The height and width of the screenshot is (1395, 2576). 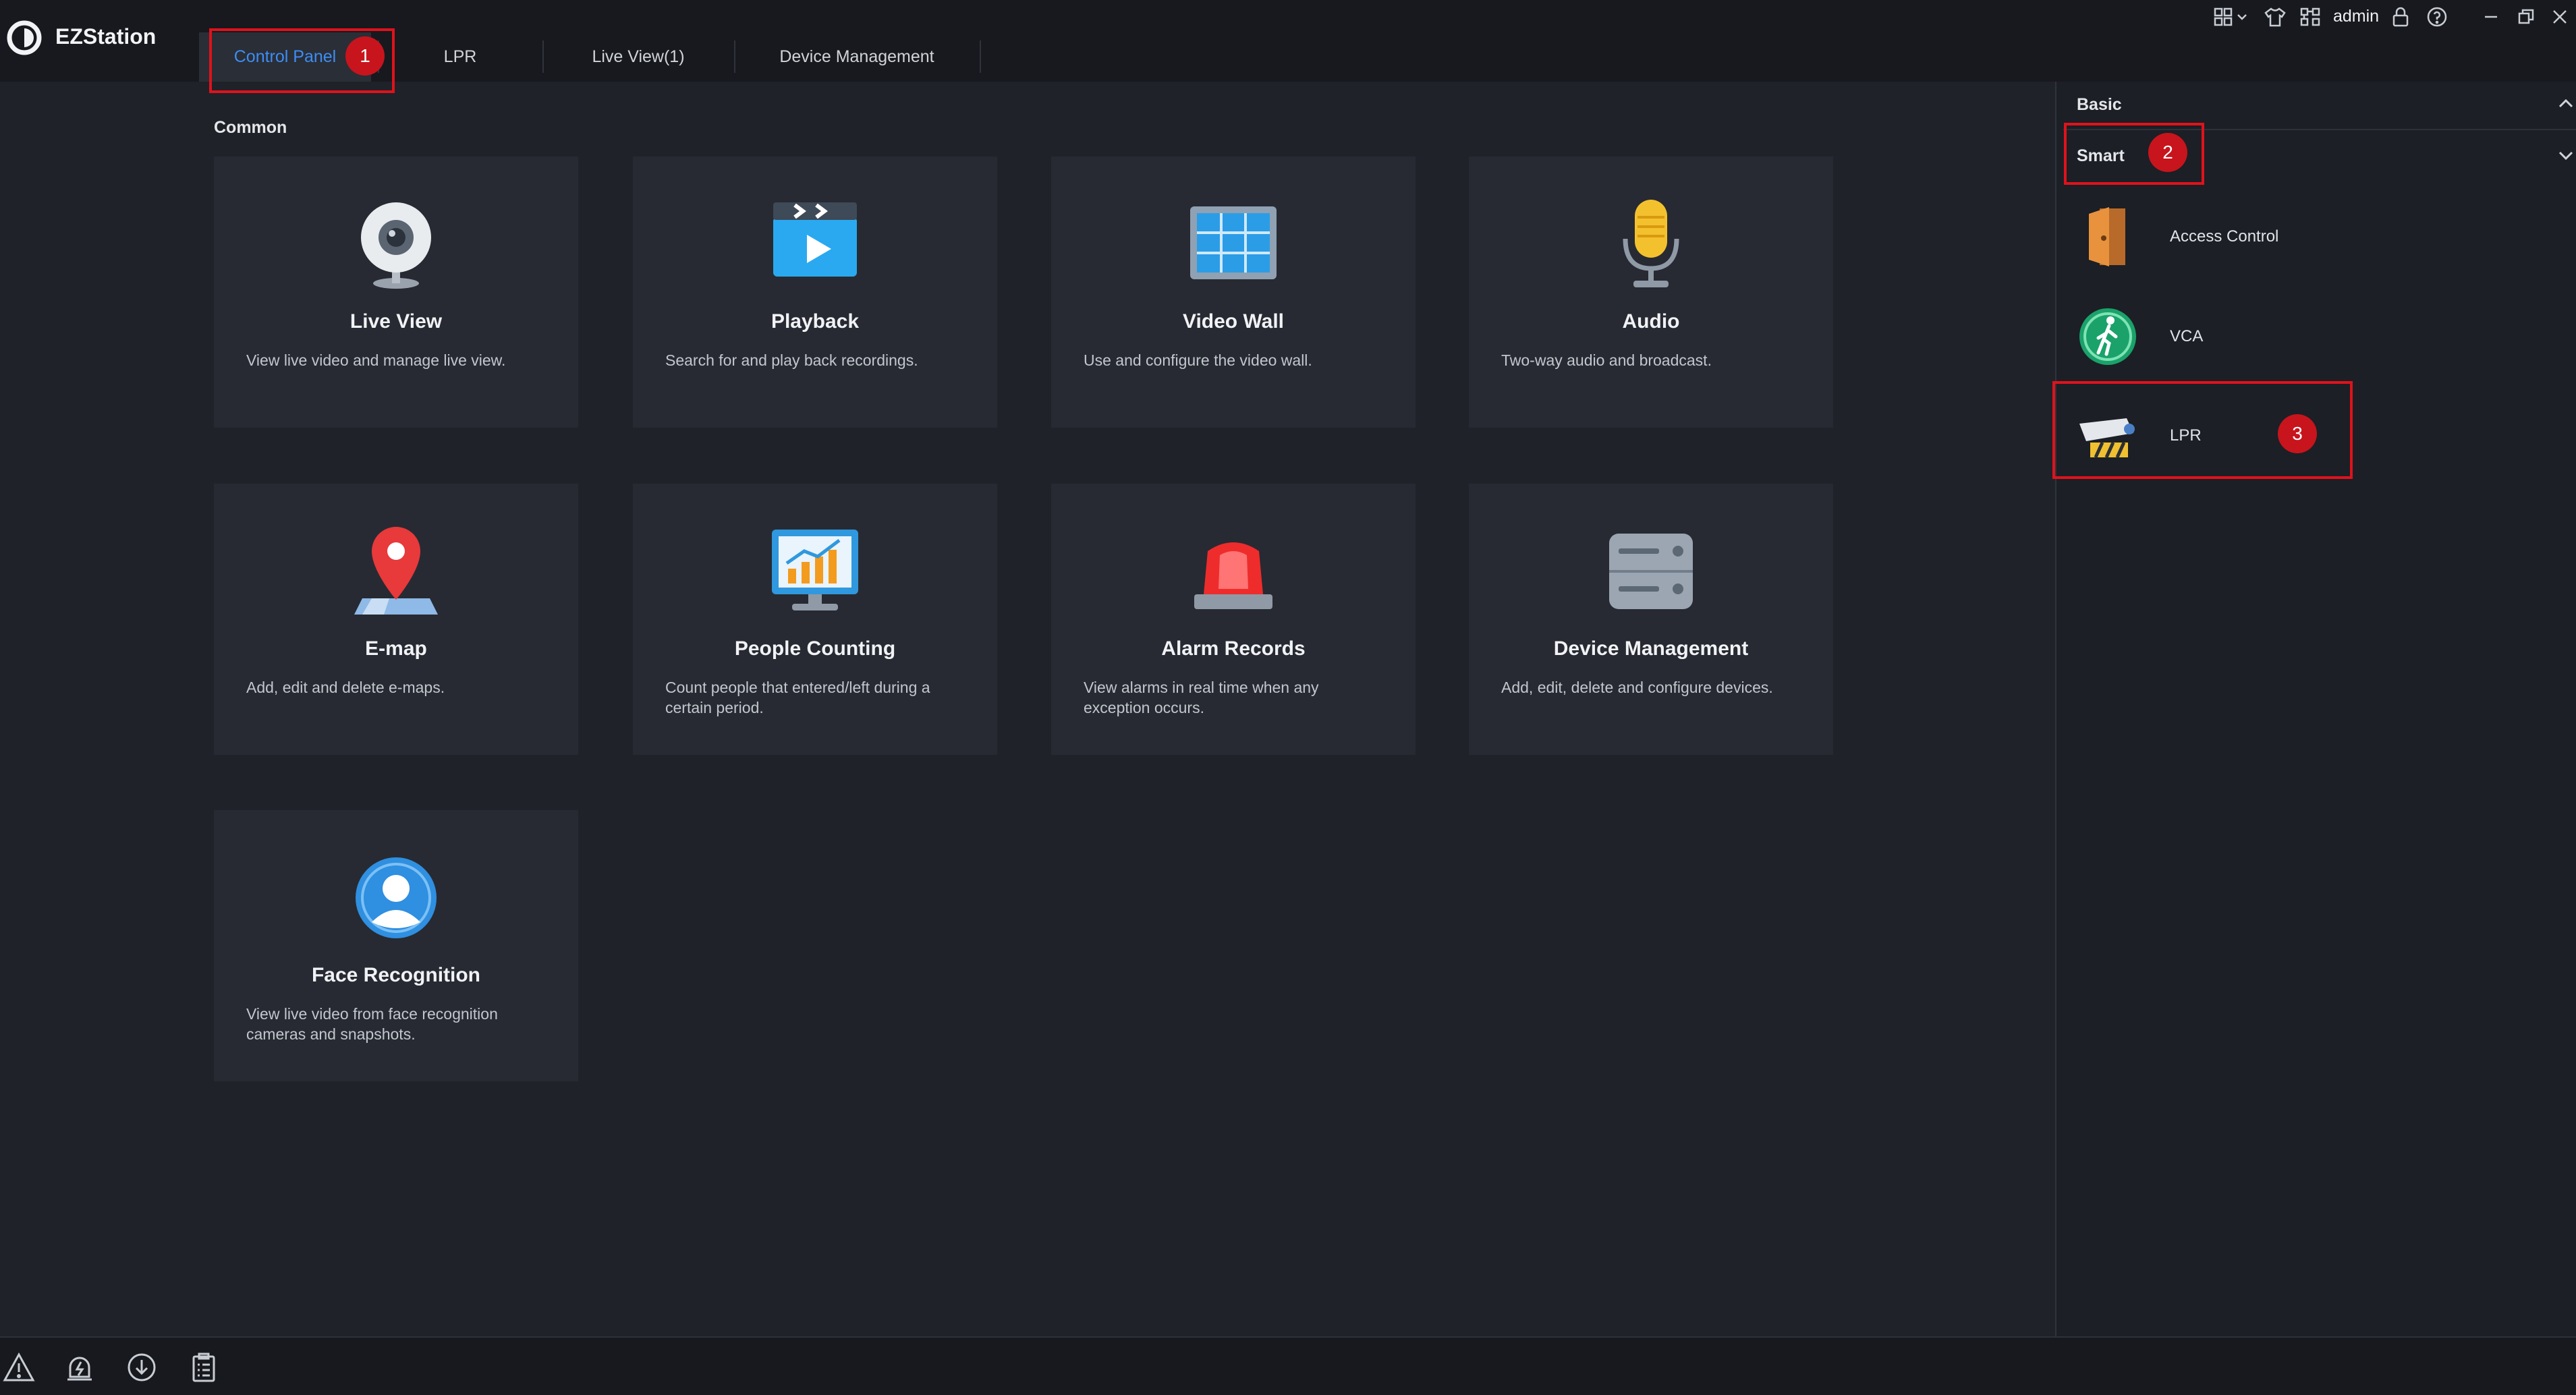 I want to click on tab-live-view: Live View(1), so click(x=638, y=57).